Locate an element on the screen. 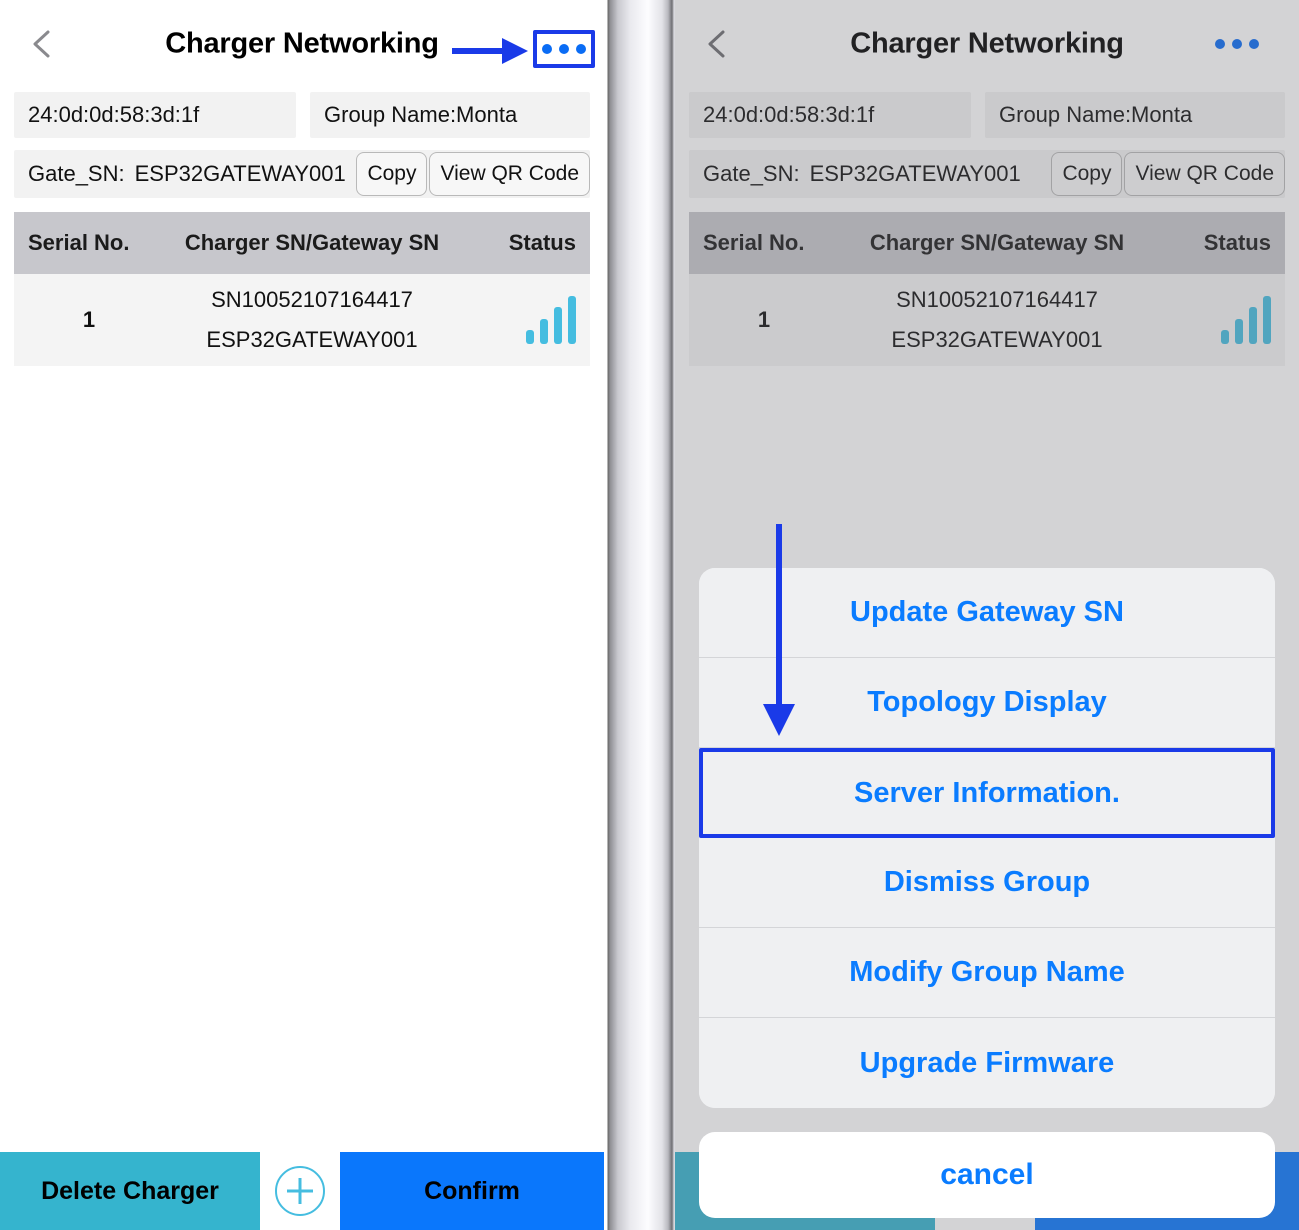 The width and height of the screenshot is (1299, 1230). arrow-right-annotation is located at coordinates (491, 53).